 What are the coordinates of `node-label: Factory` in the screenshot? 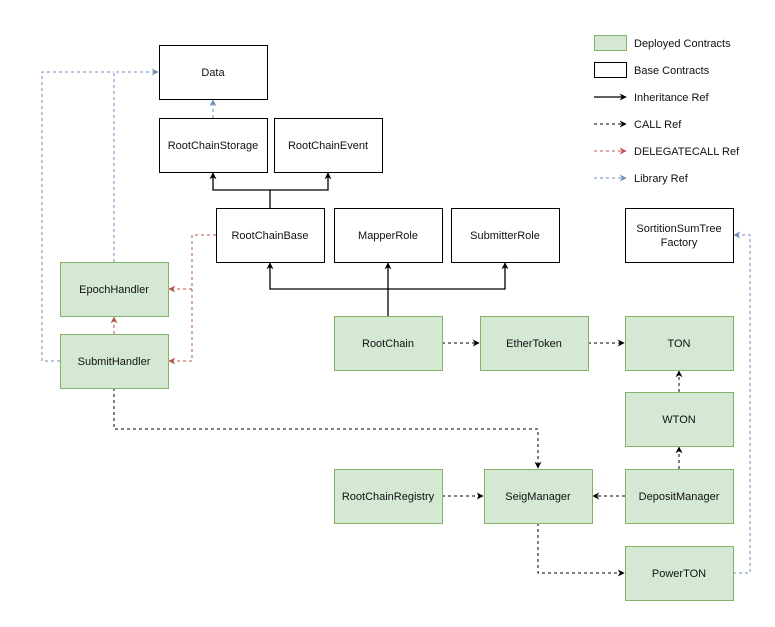 It's located at (679, 243).